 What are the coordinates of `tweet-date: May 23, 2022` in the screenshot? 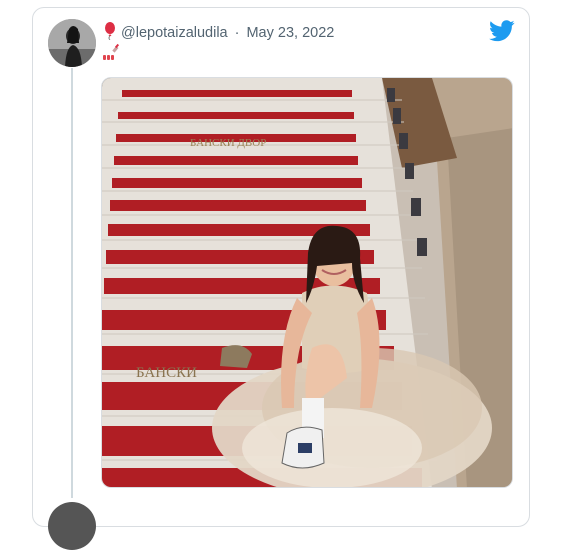 It's located at (290, 33).